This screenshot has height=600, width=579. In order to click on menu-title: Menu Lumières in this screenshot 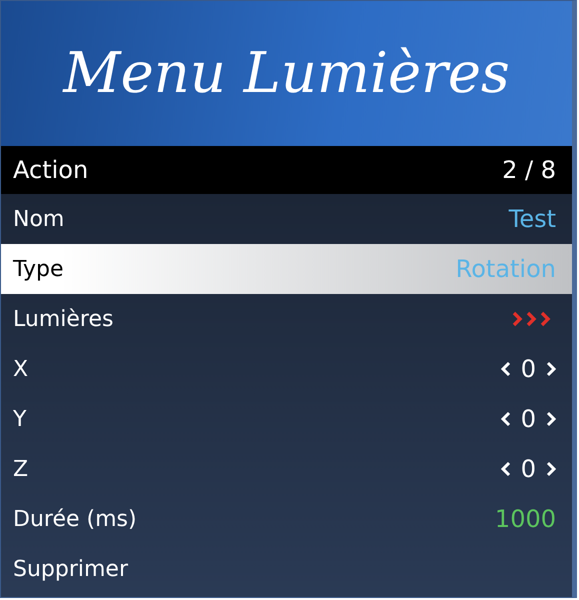, I will do `click(286, 73)`.